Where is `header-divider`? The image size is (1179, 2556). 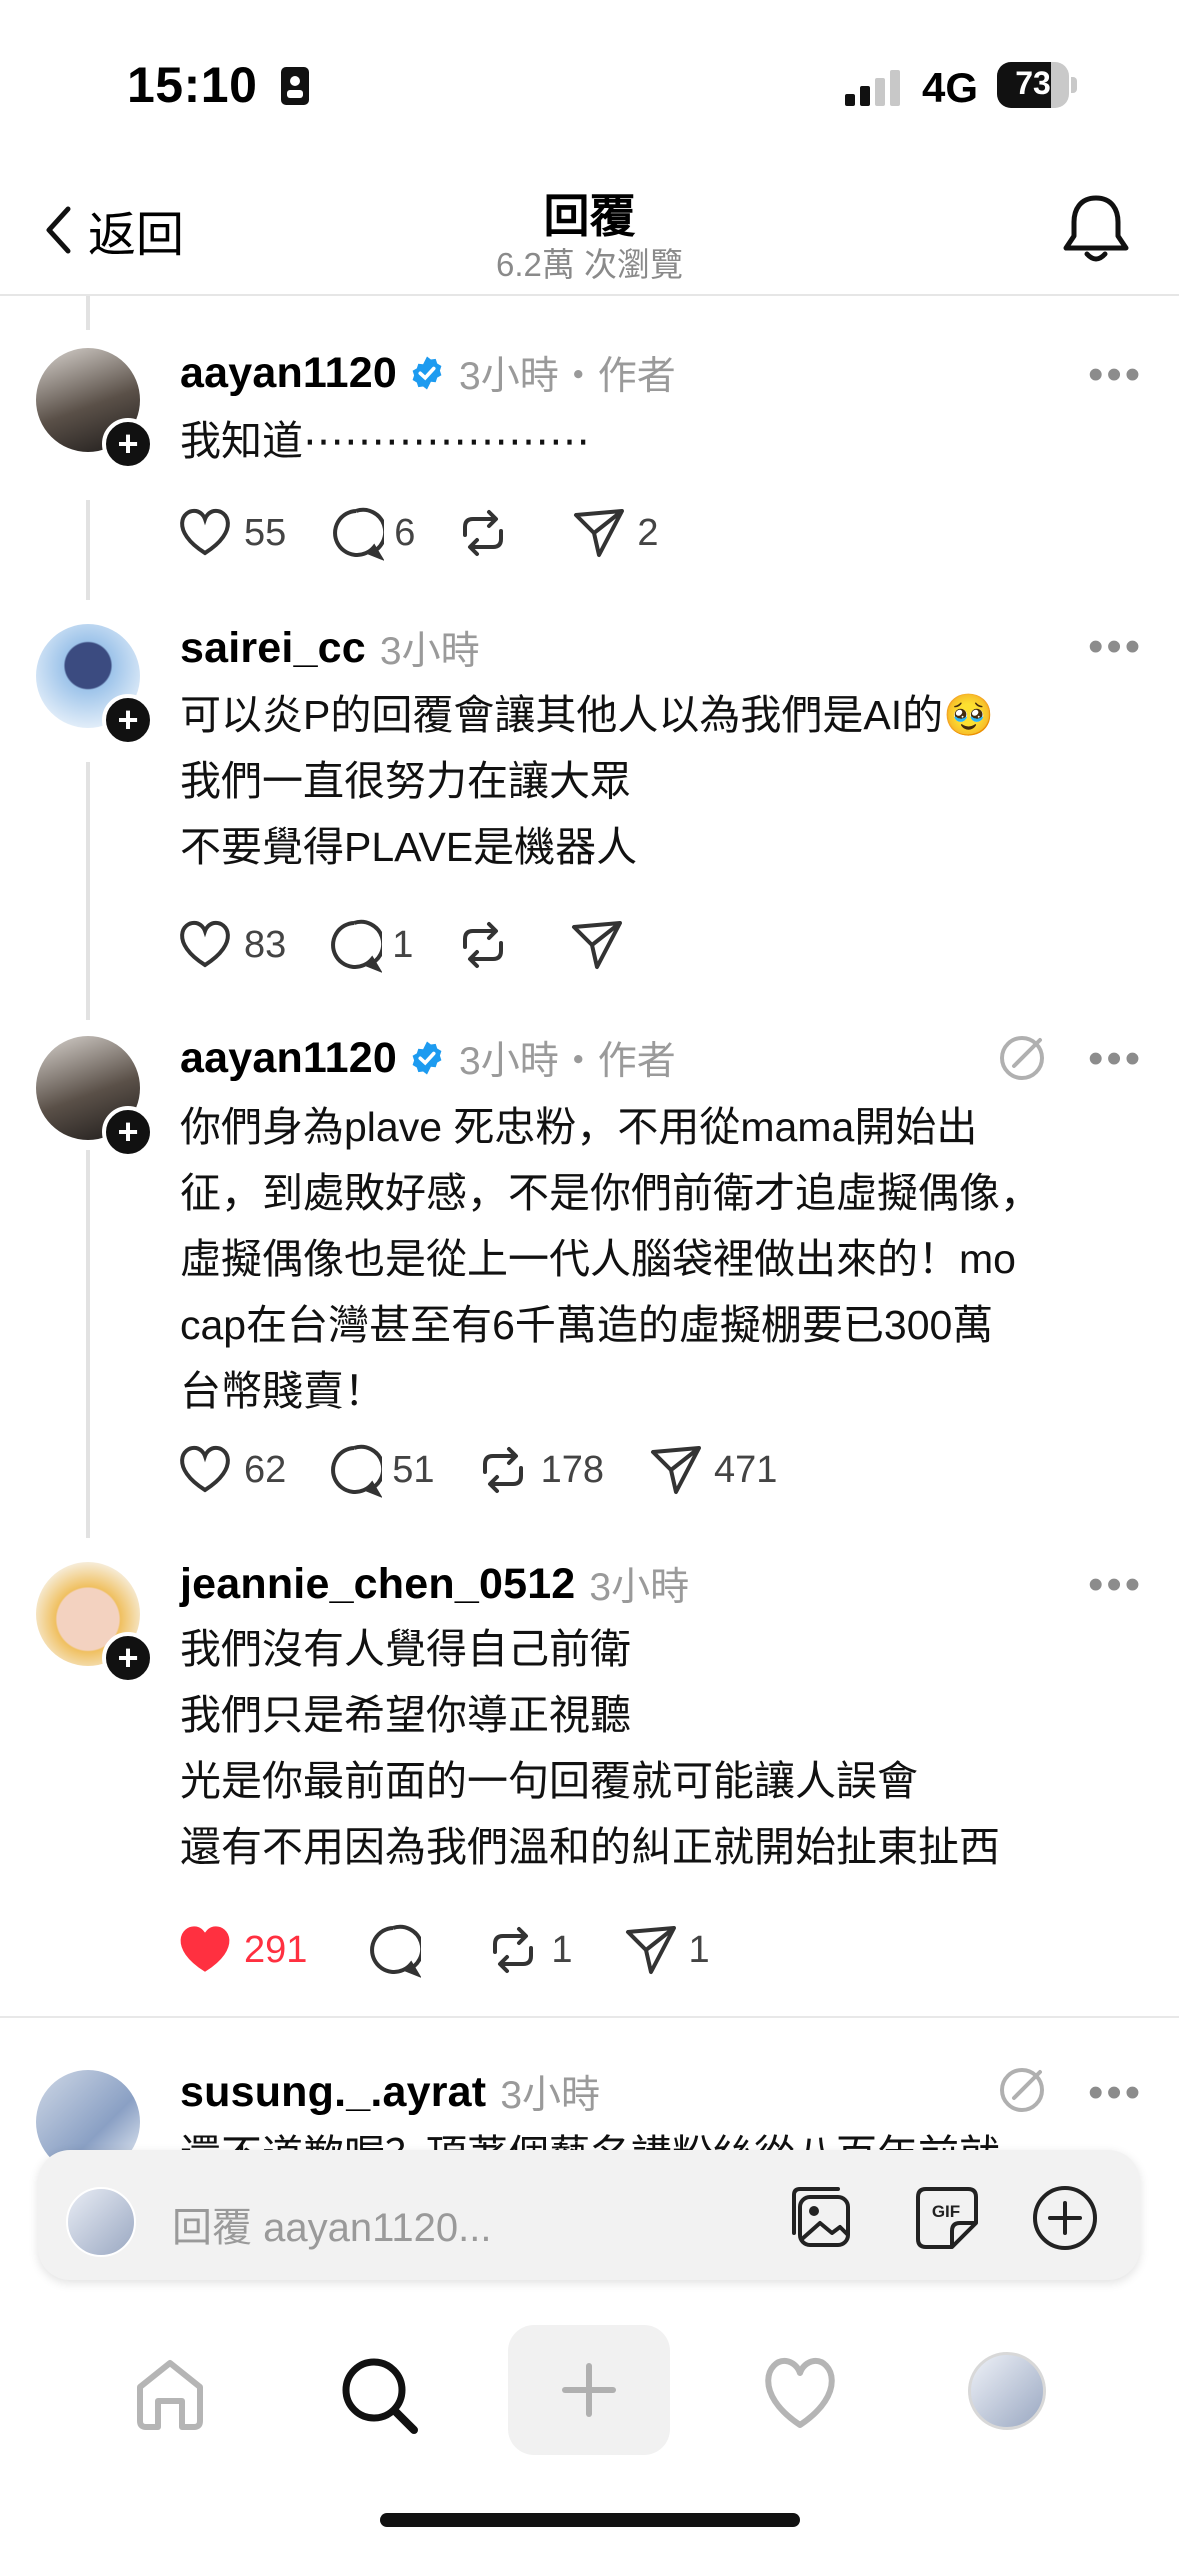 header-divider is located at coordinates (589, 295).